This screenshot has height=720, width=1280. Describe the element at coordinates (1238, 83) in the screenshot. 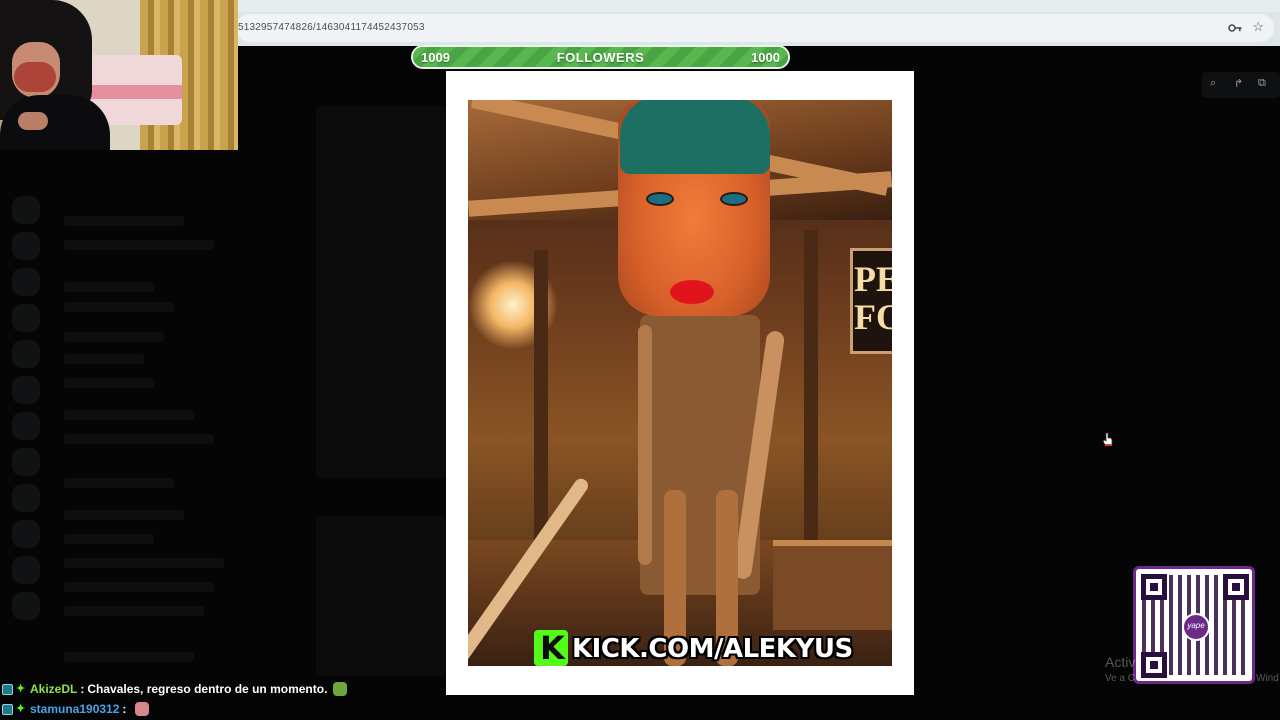

I see `share-icon: ↱` at that location.